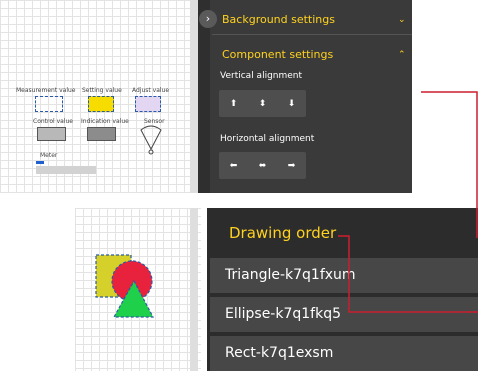 The width and height of the screenshot is (478, 371). Describe the element at coordinates (449, 164) in the screenshot. I see `connector-upper` at that location.